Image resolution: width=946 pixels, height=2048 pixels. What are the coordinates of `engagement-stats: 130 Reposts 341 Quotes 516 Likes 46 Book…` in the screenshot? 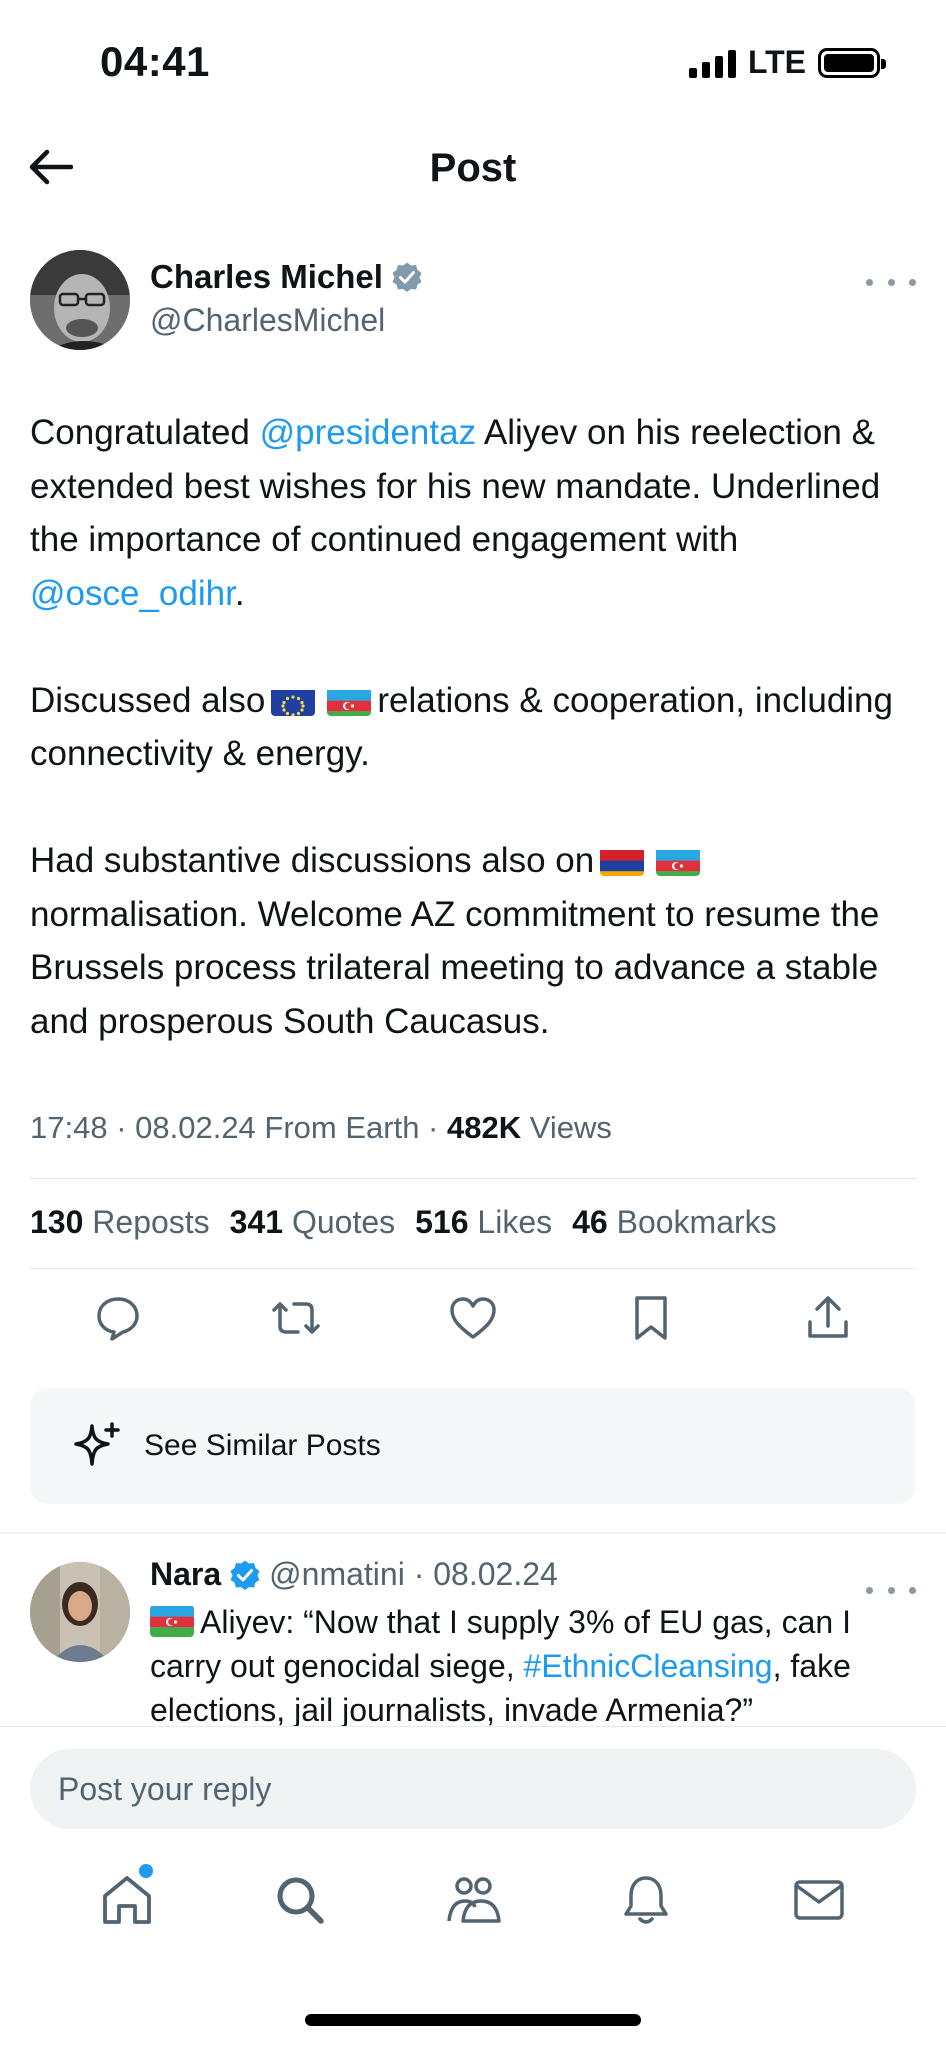 It's located at (403, 1222).